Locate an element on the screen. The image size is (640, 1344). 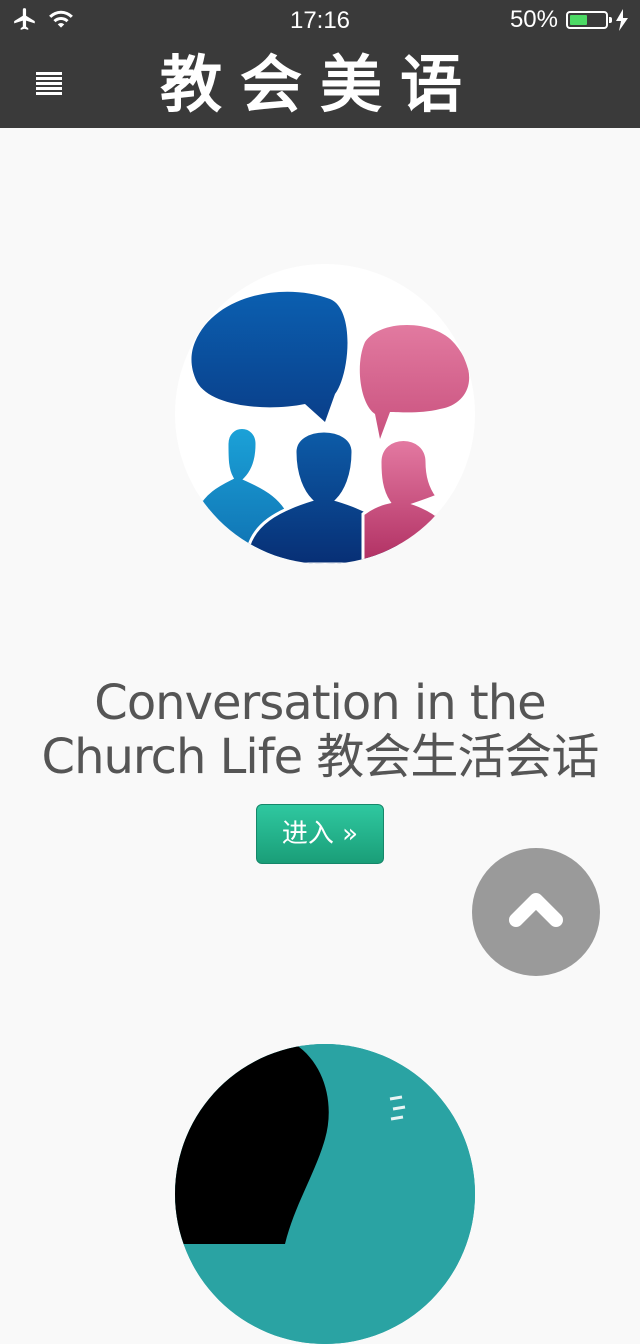
header: 教会美语 is located at coordinates (320, 84).